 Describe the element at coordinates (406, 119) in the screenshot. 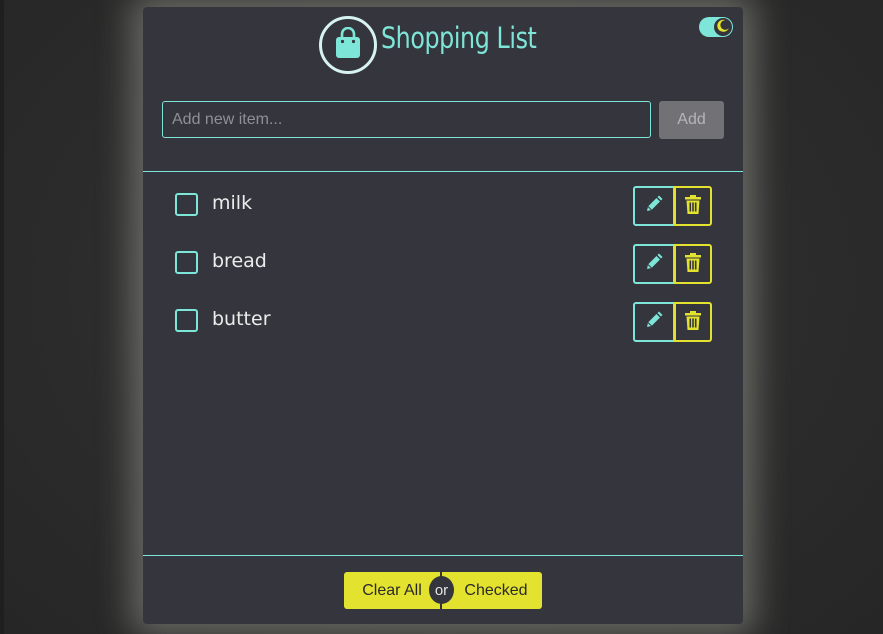

I see `new-item-input` at that location.